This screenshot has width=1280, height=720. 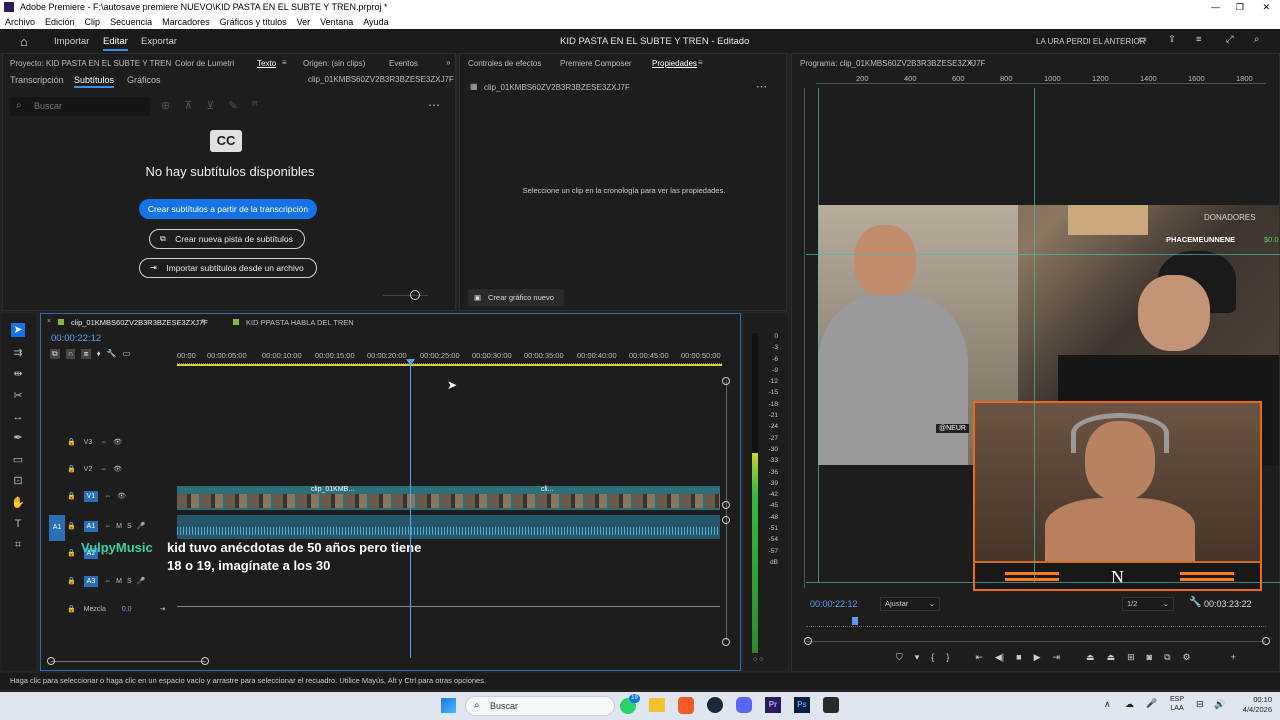 I want to click on menu-edicion: Edición, so click(x=60, y=22).